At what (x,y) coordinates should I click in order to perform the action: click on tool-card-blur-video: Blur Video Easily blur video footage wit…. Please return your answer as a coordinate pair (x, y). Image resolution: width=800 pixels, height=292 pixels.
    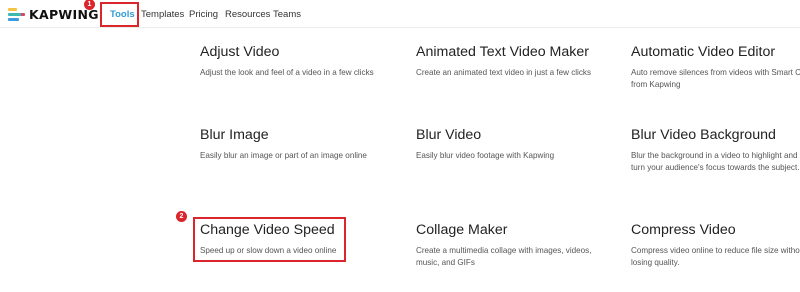
    Looking at the image, I should click on (506, 144).